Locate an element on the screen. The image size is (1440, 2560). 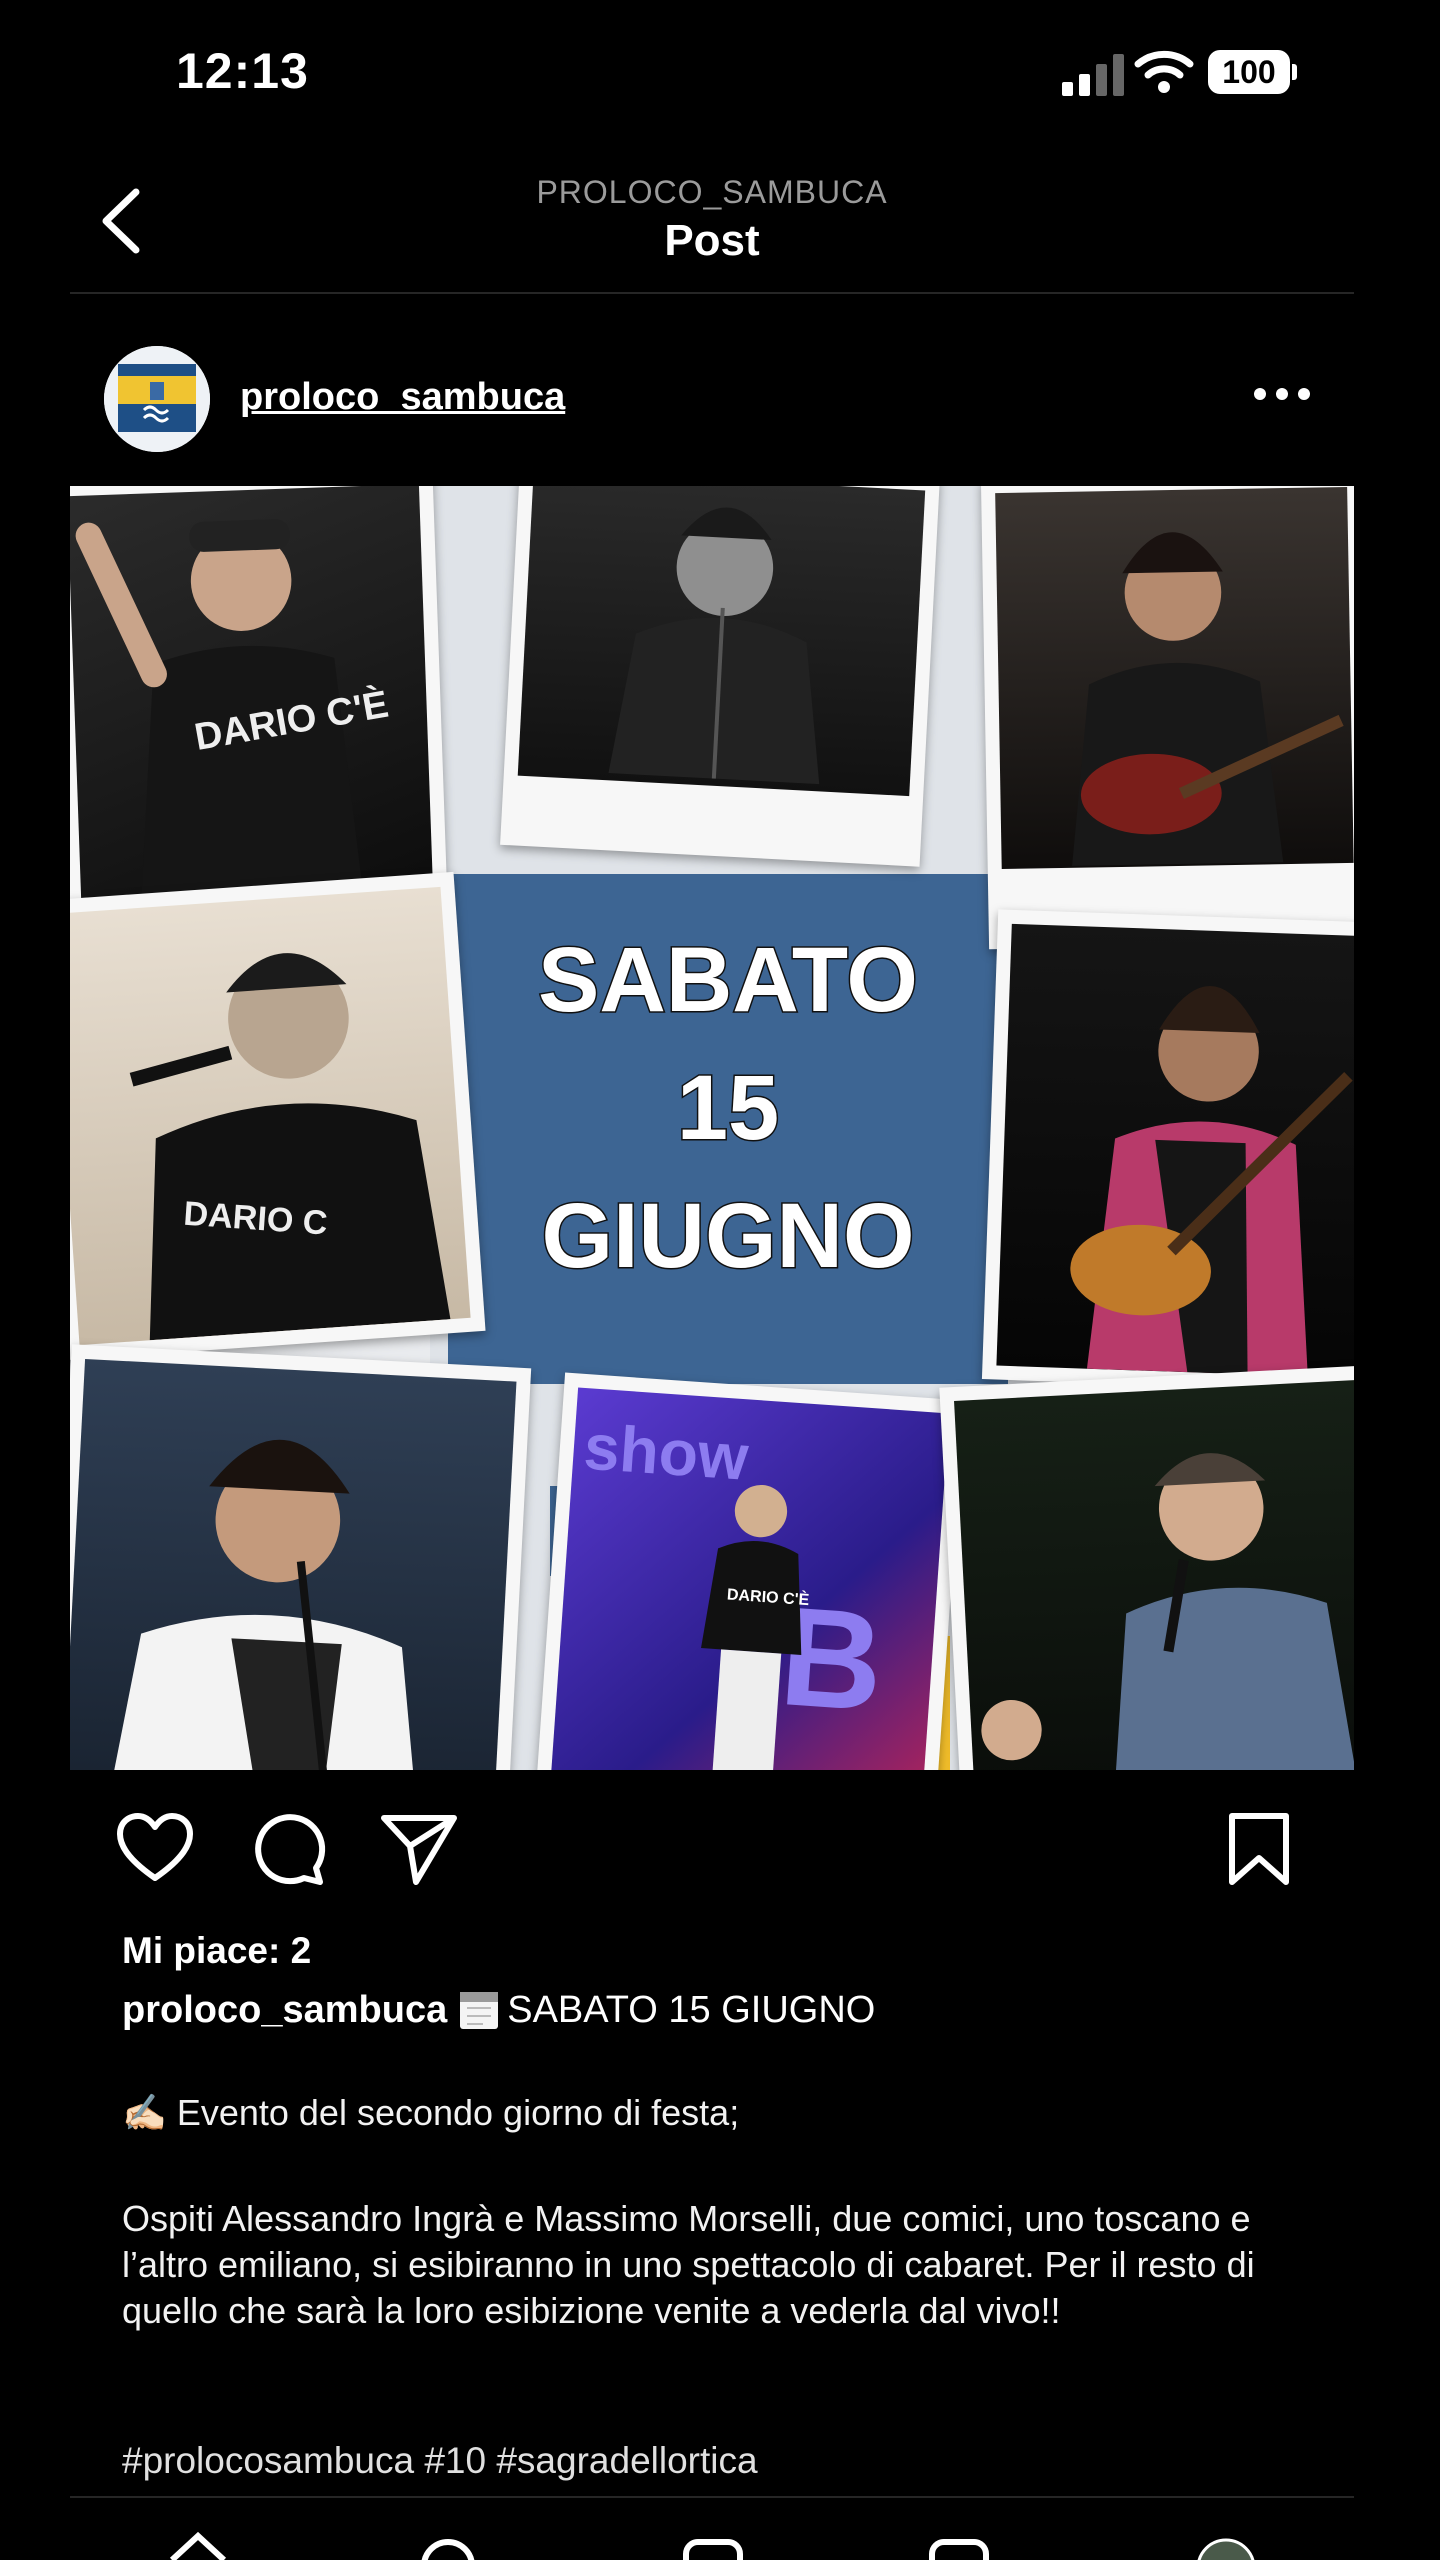
photo-tile: DARIO C is located at coordinates (278, 1116).